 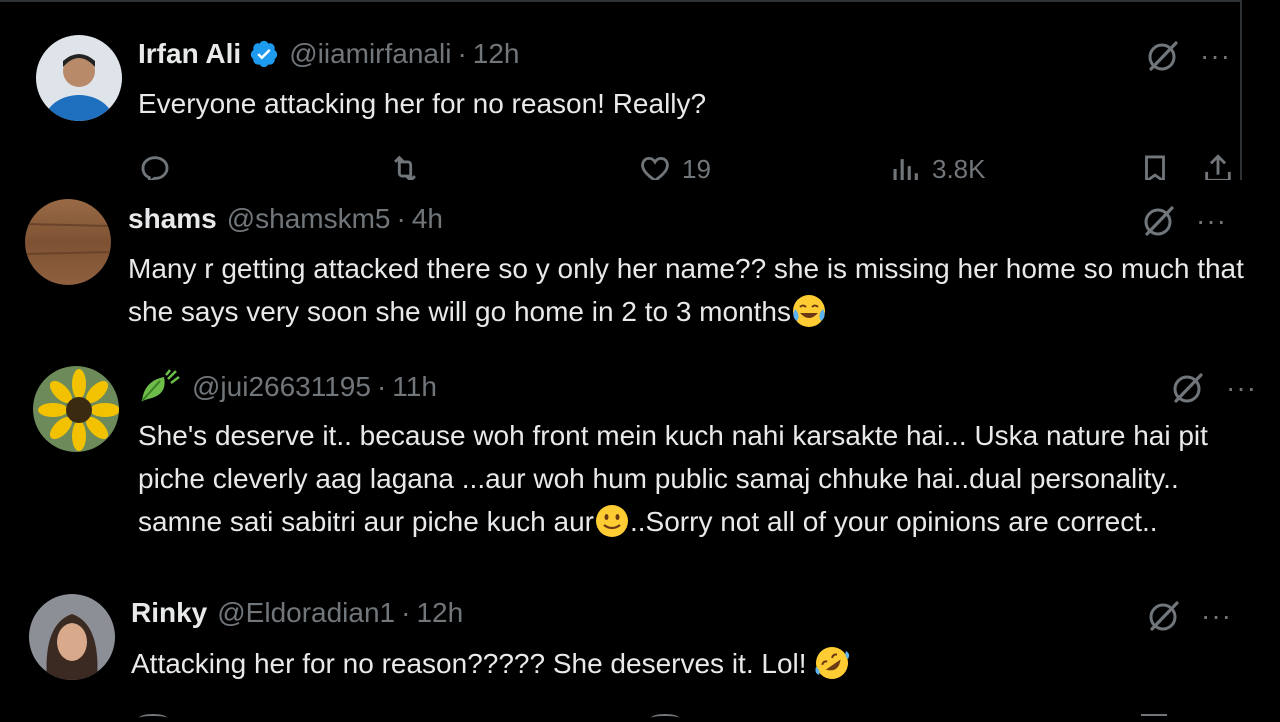 What do you see at coordinates (264, 54) in the screenshot?
I see `verified-badge-icon` at bounding box center [264, 54].